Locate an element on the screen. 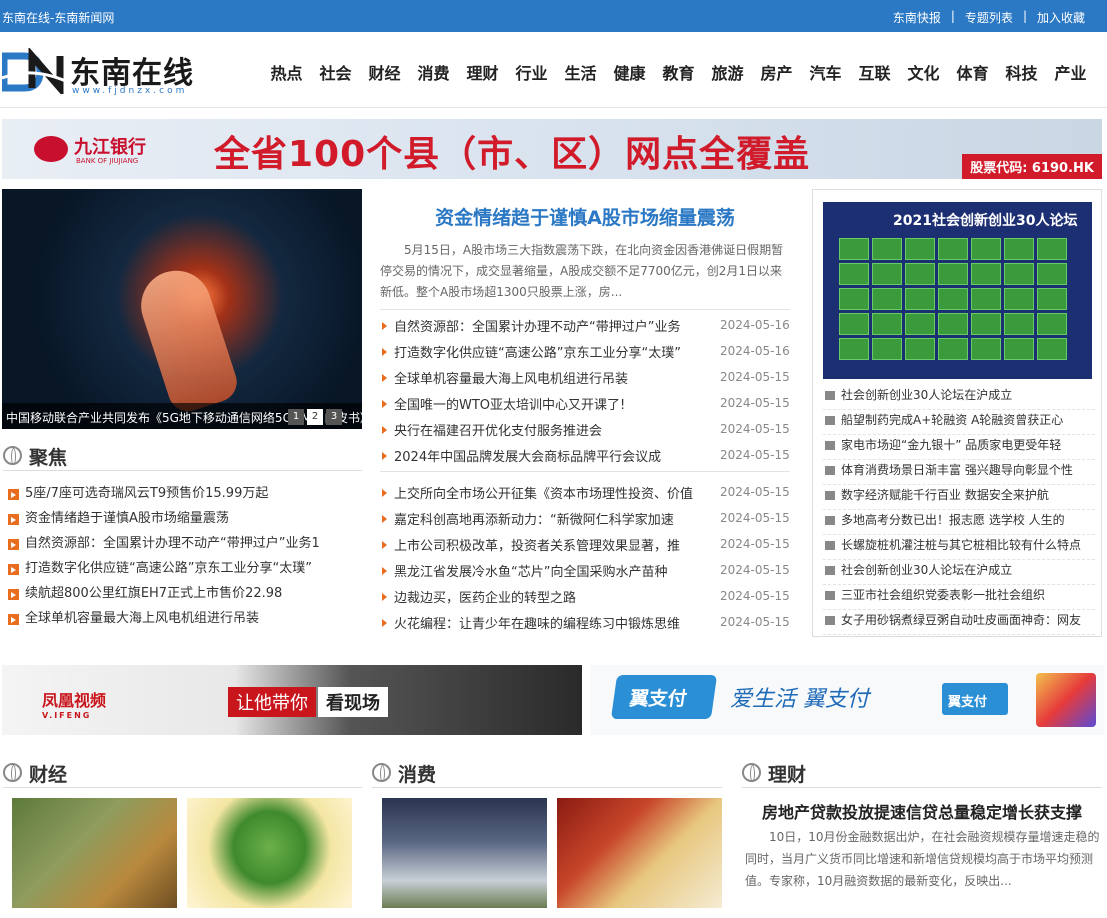 The width and height of the screenshot is (1107, 918). news-title: 自然资源部：全国累计办理不动产“带押过户”业务 is located at coordinates (545, 325).